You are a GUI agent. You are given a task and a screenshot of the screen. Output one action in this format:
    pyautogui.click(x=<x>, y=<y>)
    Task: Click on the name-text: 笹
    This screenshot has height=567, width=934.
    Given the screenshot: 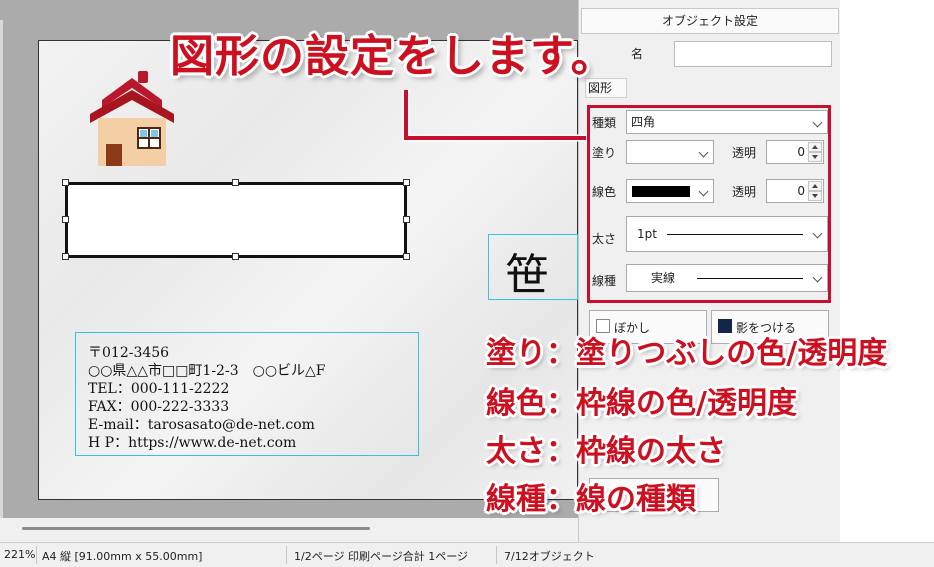 What is the action you would take?
    pyautogui.click(x=527, y=275)
    